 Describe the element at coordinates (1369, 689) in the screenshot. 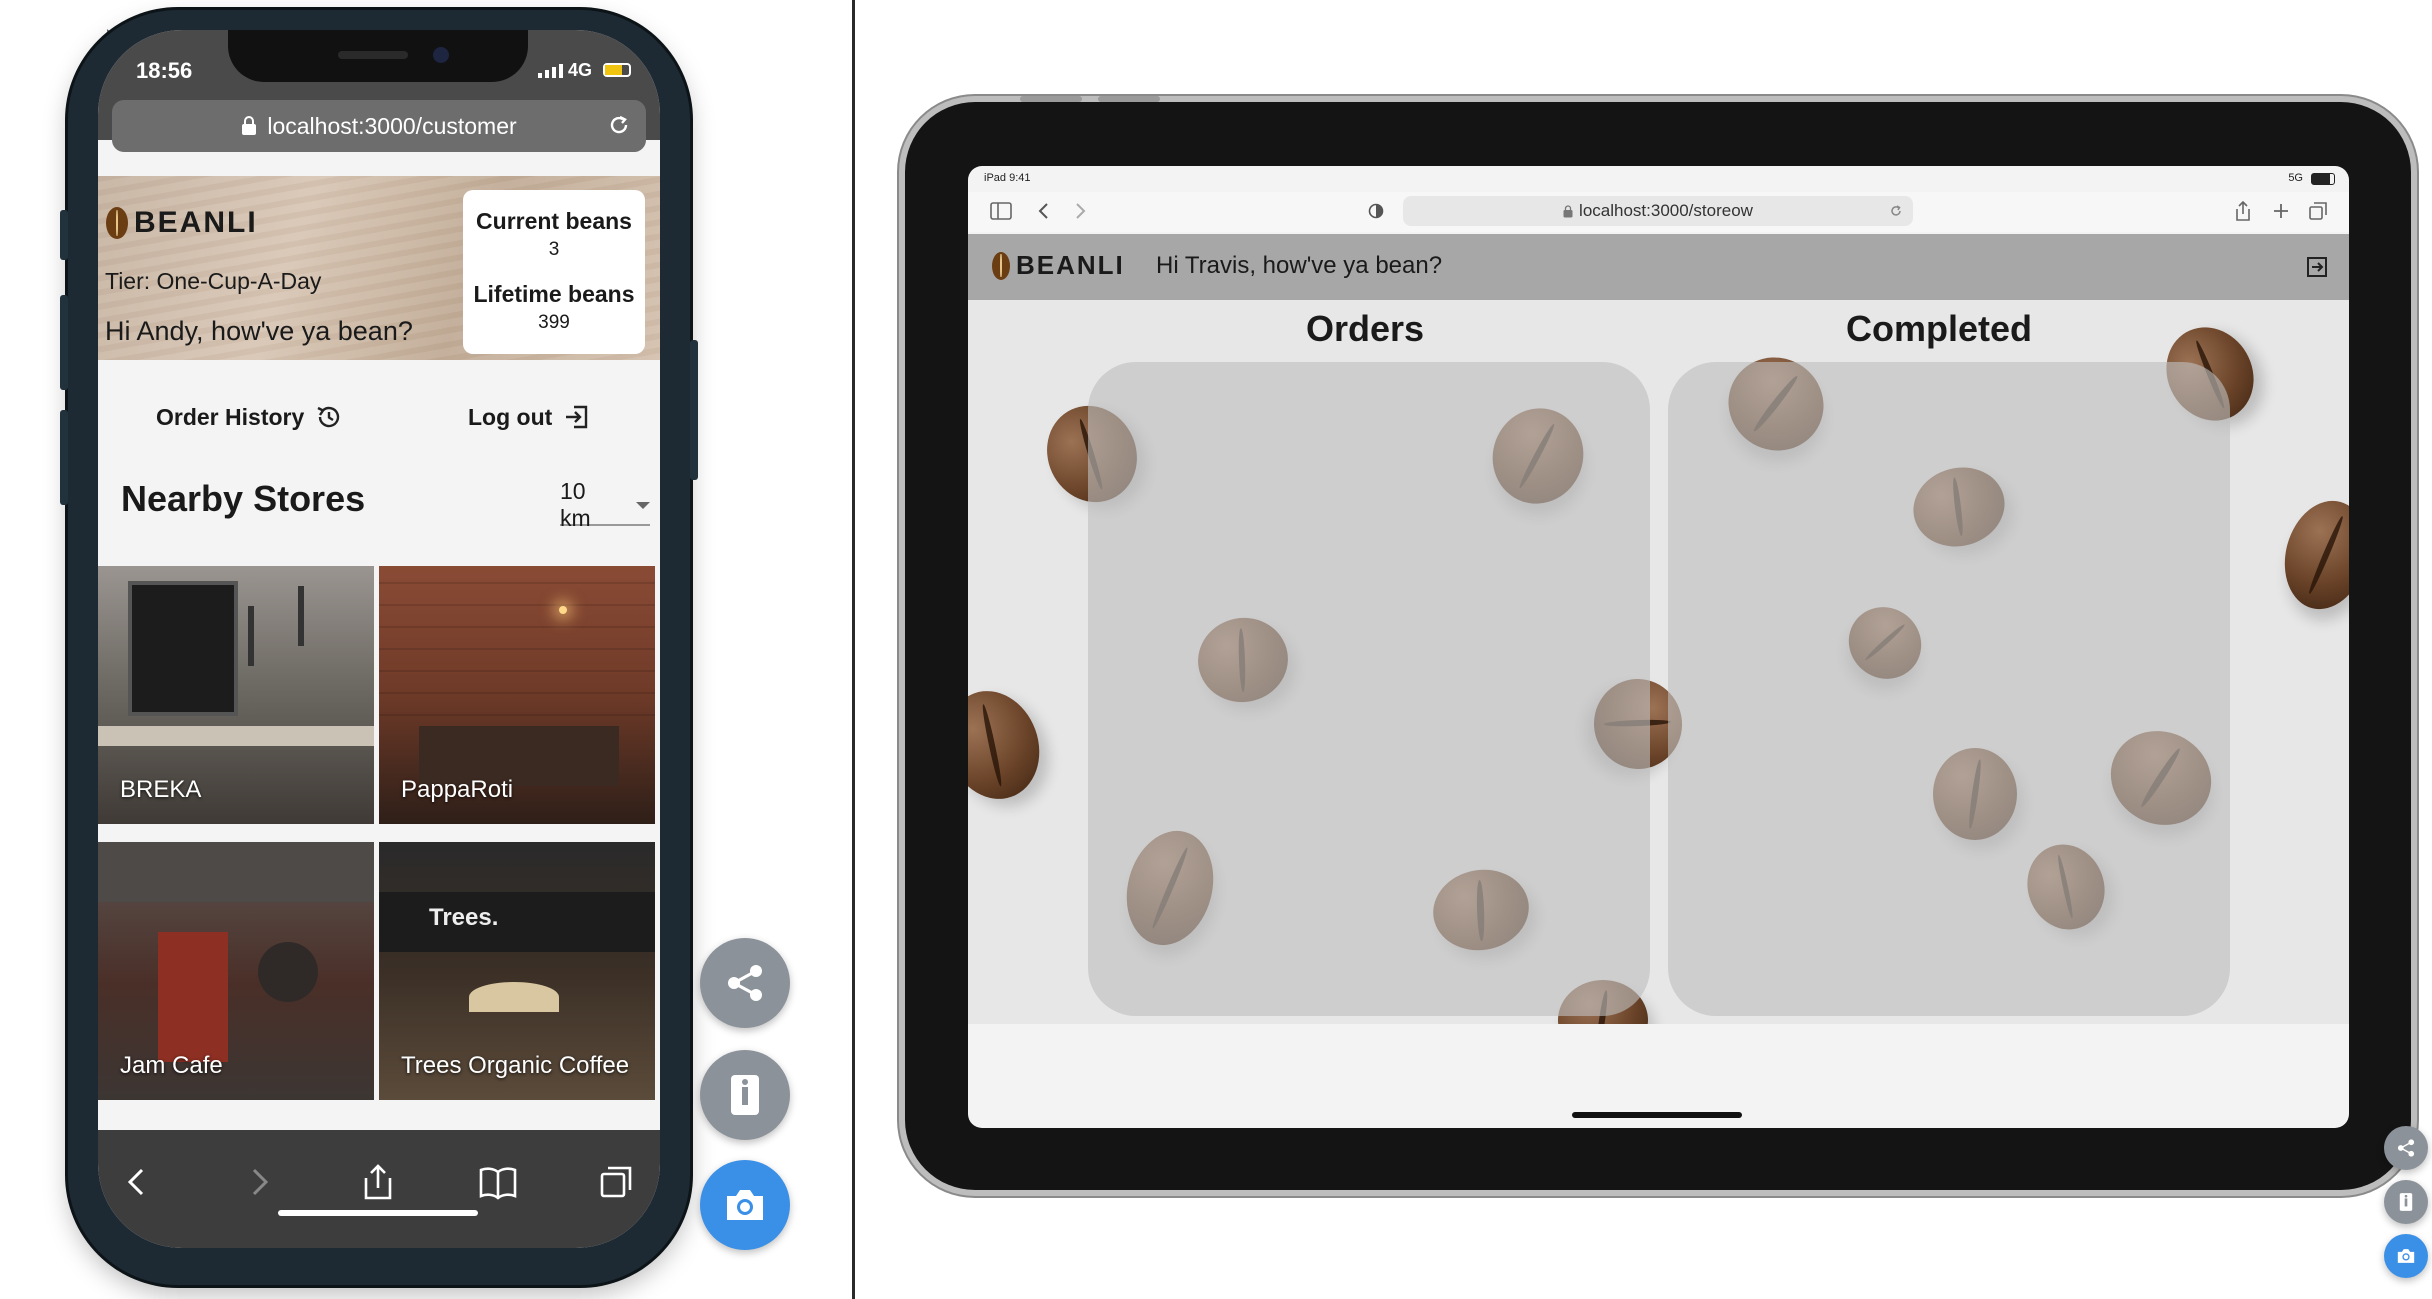

I see `orders-panel` at that location.